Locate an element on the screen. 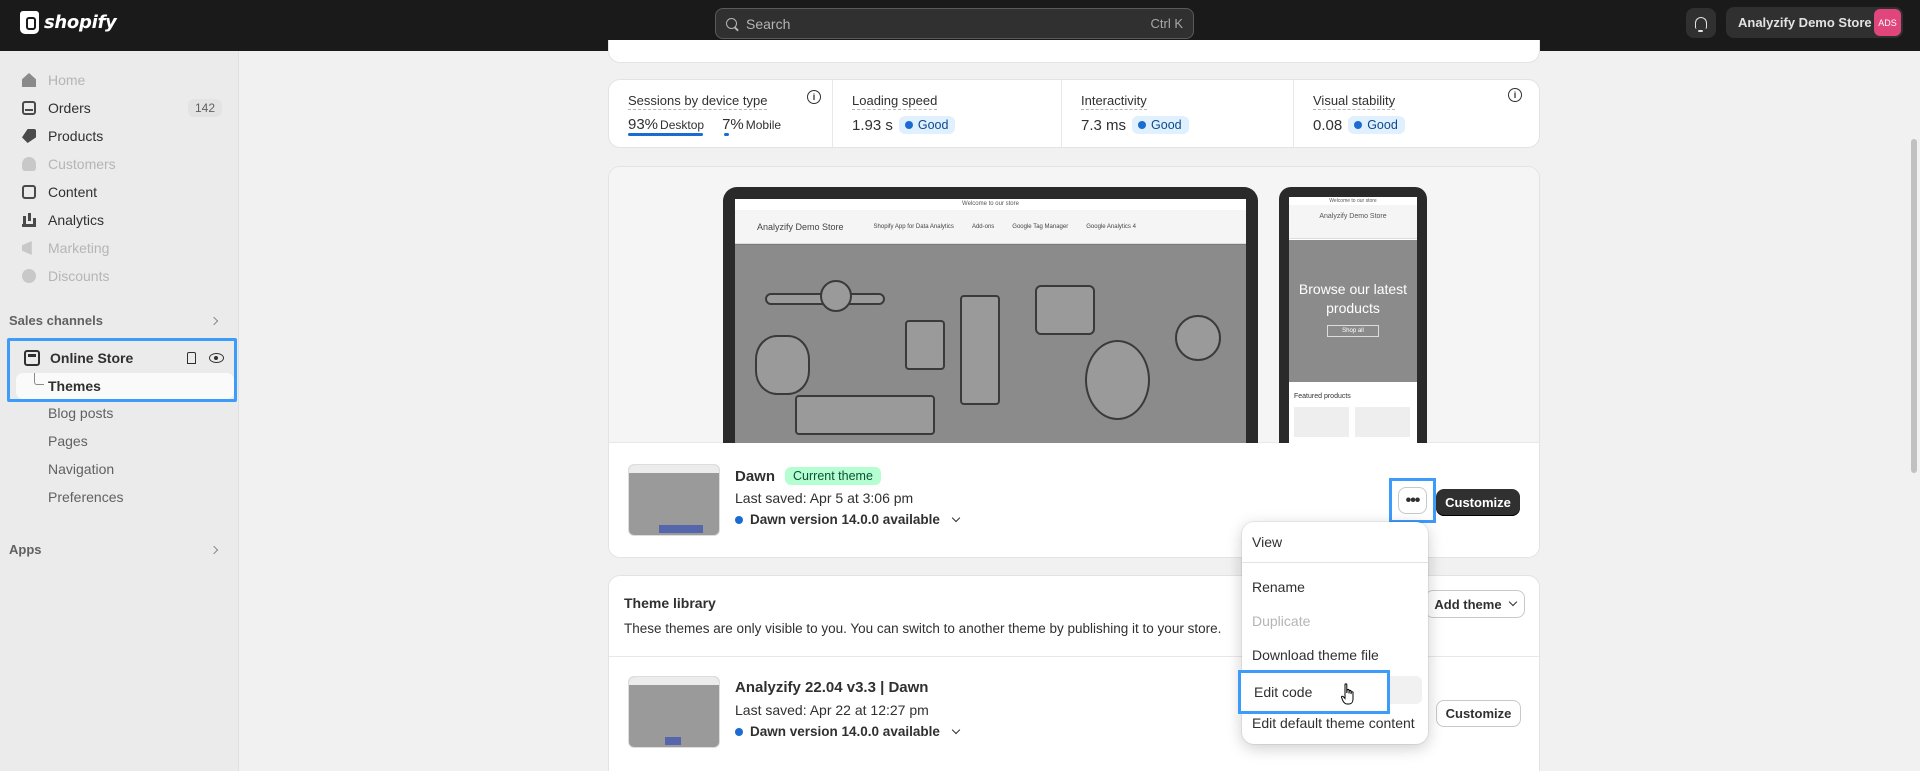  metric-loading-speed: Loading speed 1.93 s Good is located at coordinates (947, 113).